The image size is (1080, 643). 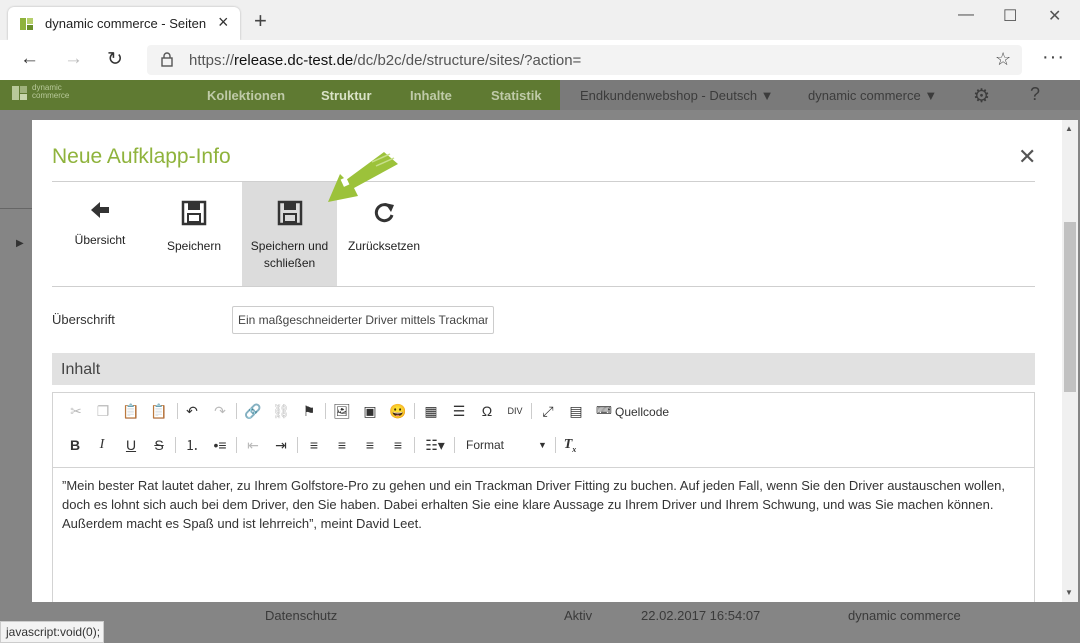 What do you see at coordinates (1069, 592) in the screenshot?
I see `scroll-down-icon: ▼` at bounding box center [1069, 592].